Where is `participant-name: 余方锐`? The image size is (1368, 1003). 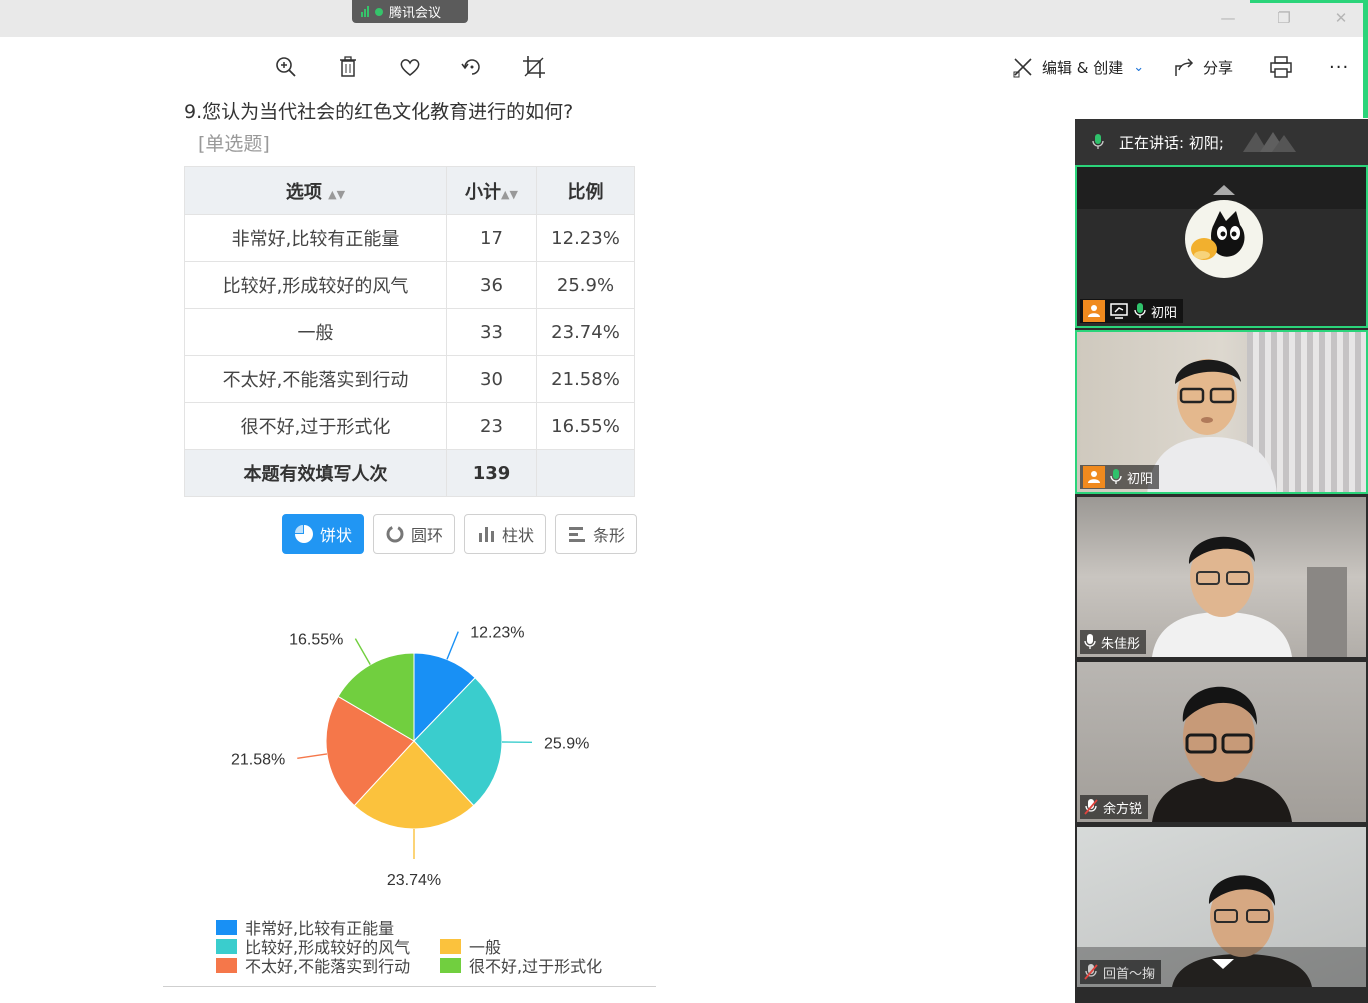
participant-name: 余方锐 is located at coordinates (1123, 809).